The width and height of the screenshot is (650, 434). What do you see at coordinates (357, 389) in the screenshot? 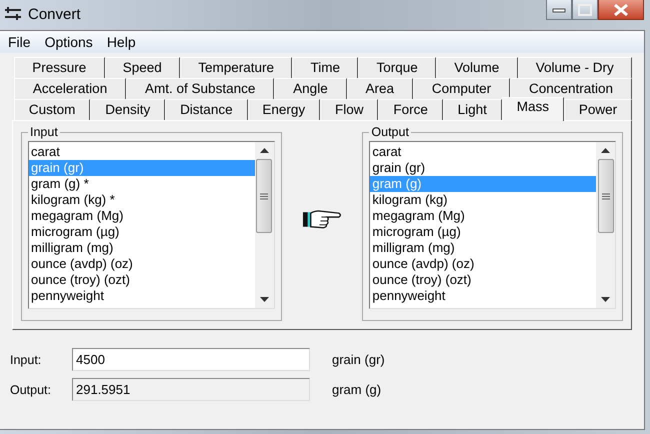
I see `unit-label: gram (g)` at bounding box center [357, 389].